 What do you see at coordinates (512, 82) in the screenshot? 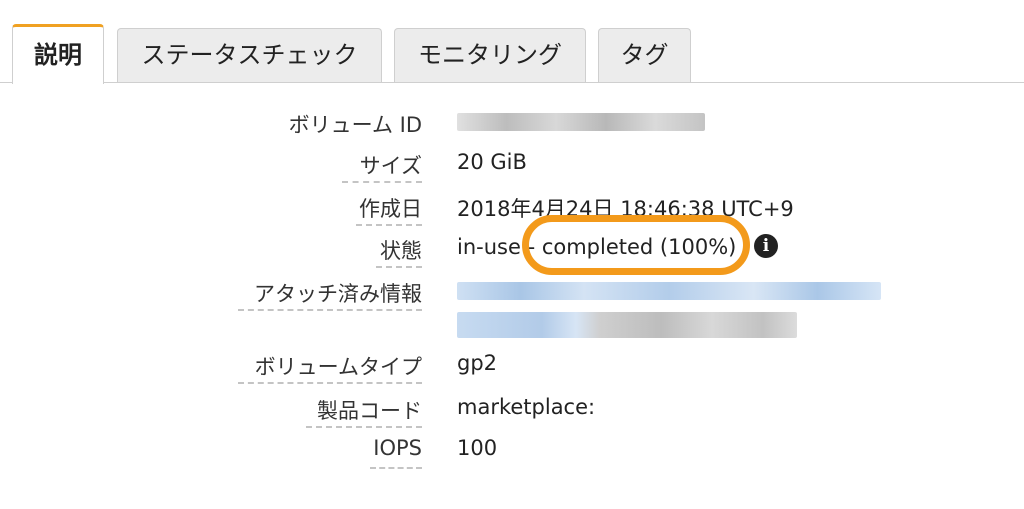
I see `tab-divider` at bounding box center [512, 82].